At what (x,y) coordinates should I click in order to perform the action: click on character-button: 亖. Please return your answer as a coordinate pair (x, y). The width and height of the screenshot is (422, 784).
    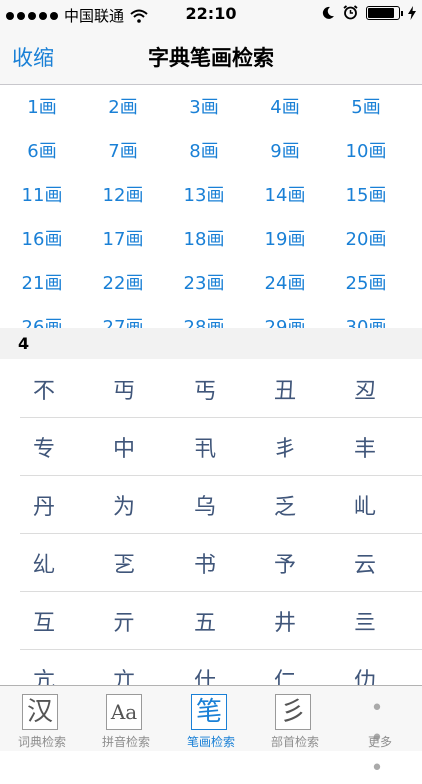
    Looking at the image, I should click on (365, 621).